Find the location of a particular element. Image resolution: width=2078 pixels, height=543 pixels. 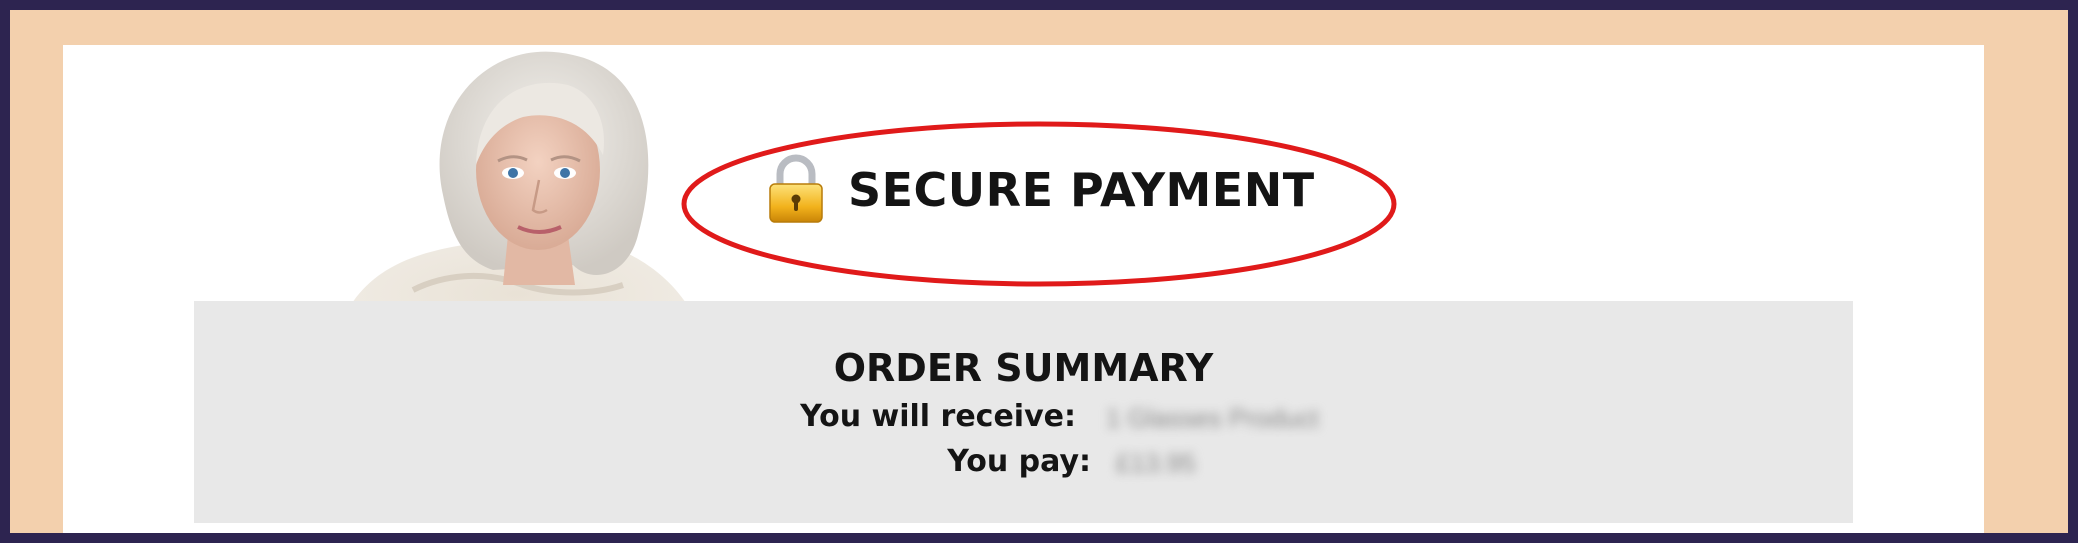

pay-value: £13.95 is located at coordinates (1156, 463).